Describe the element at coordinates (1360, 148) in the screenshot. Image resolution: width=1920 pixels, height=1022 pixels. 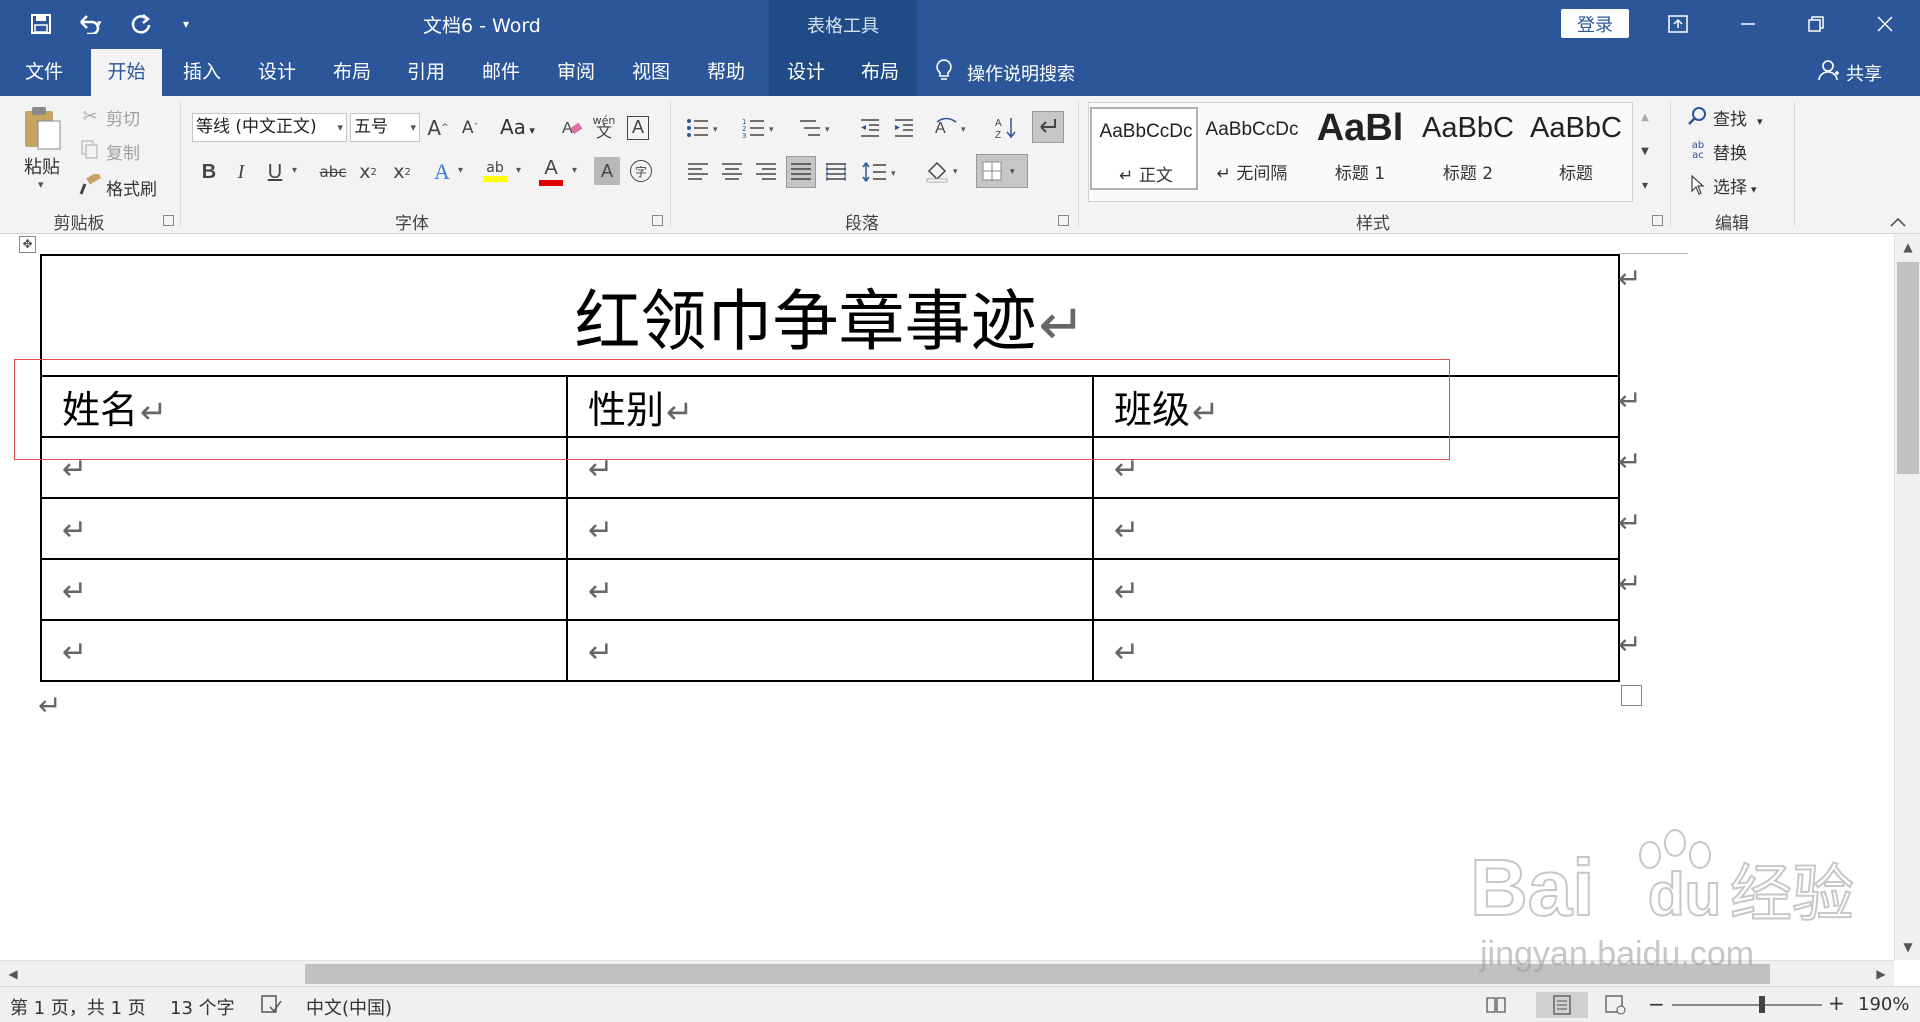
I see `style-heading-1: AaBl 标题 1` at that location.